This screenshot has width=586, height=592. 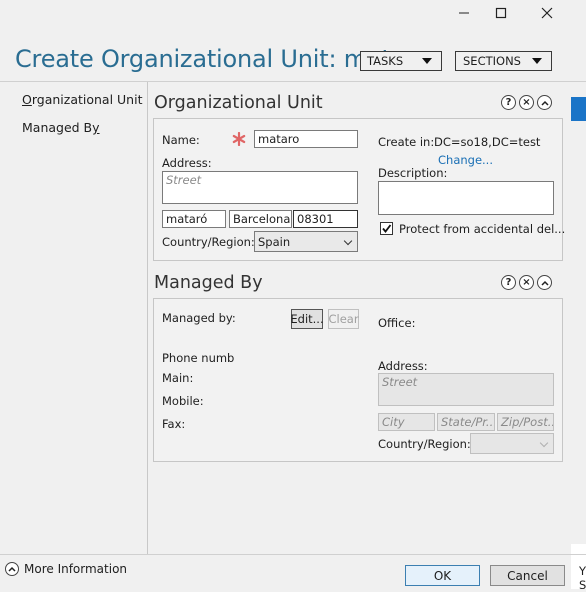 I want to click on name-label: Name:, so click(x=181, y=140).